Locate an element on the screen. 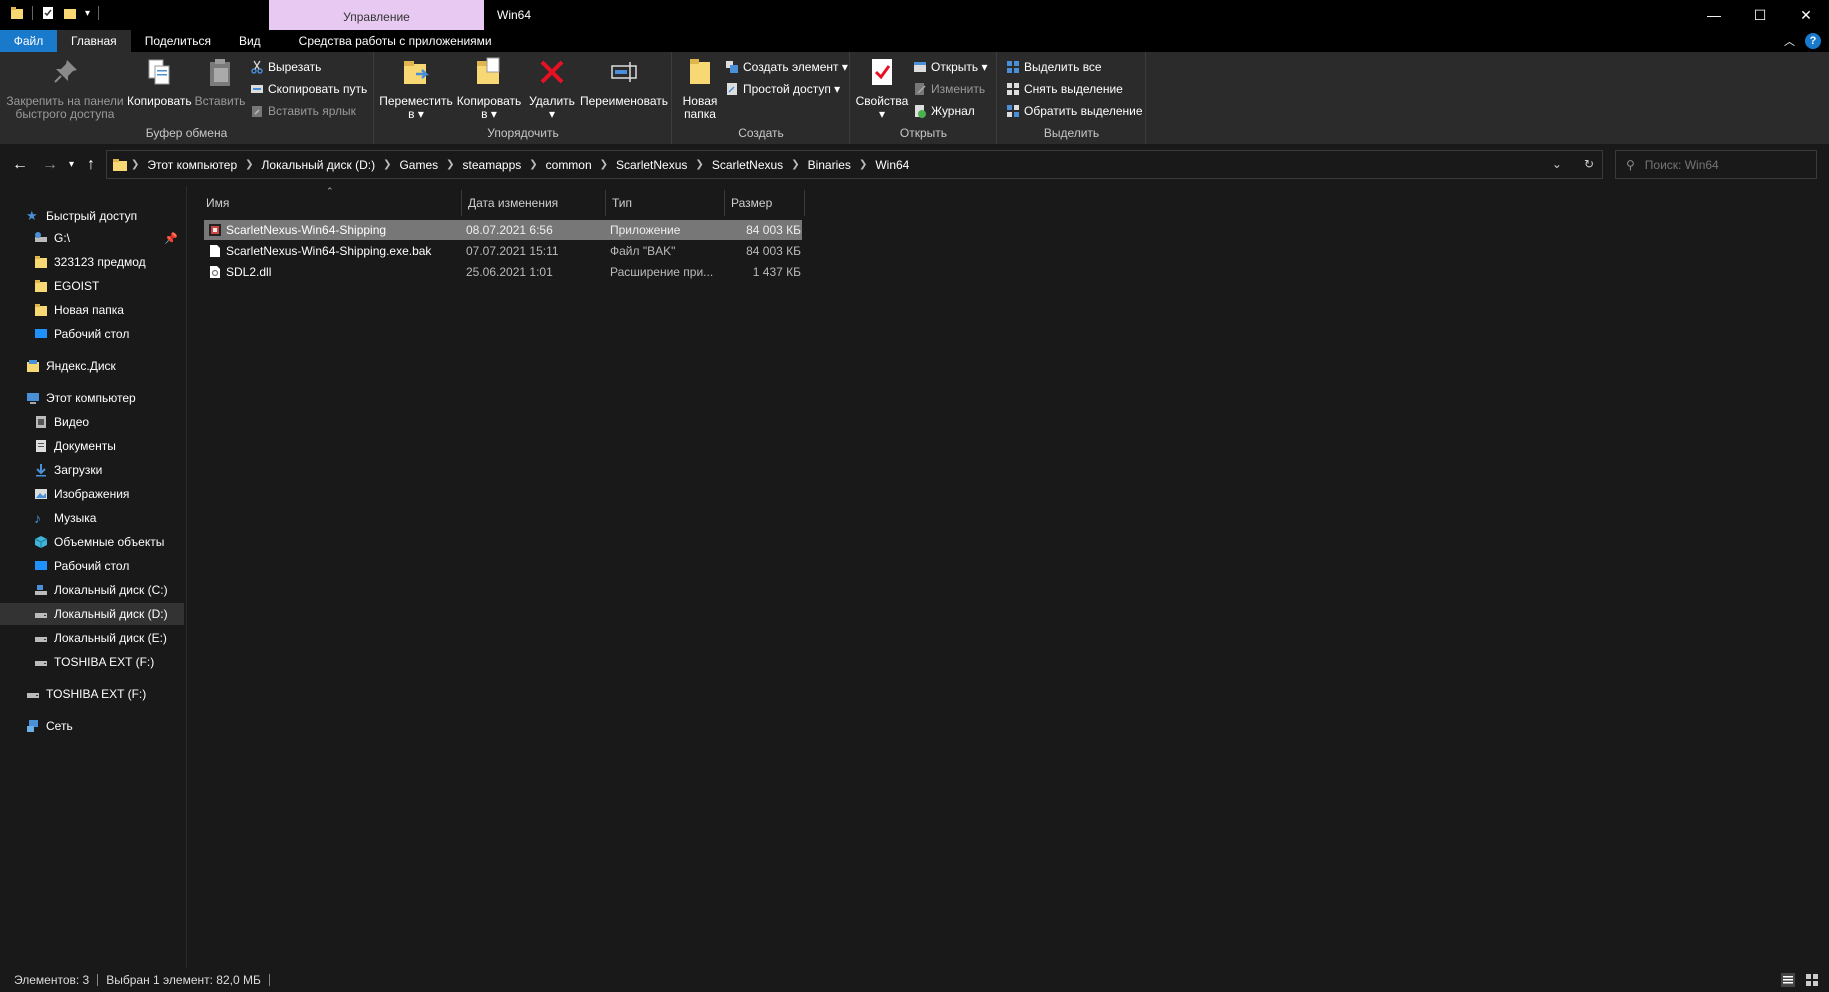  edit-button: Изменить is located at coordinates (949, 89).